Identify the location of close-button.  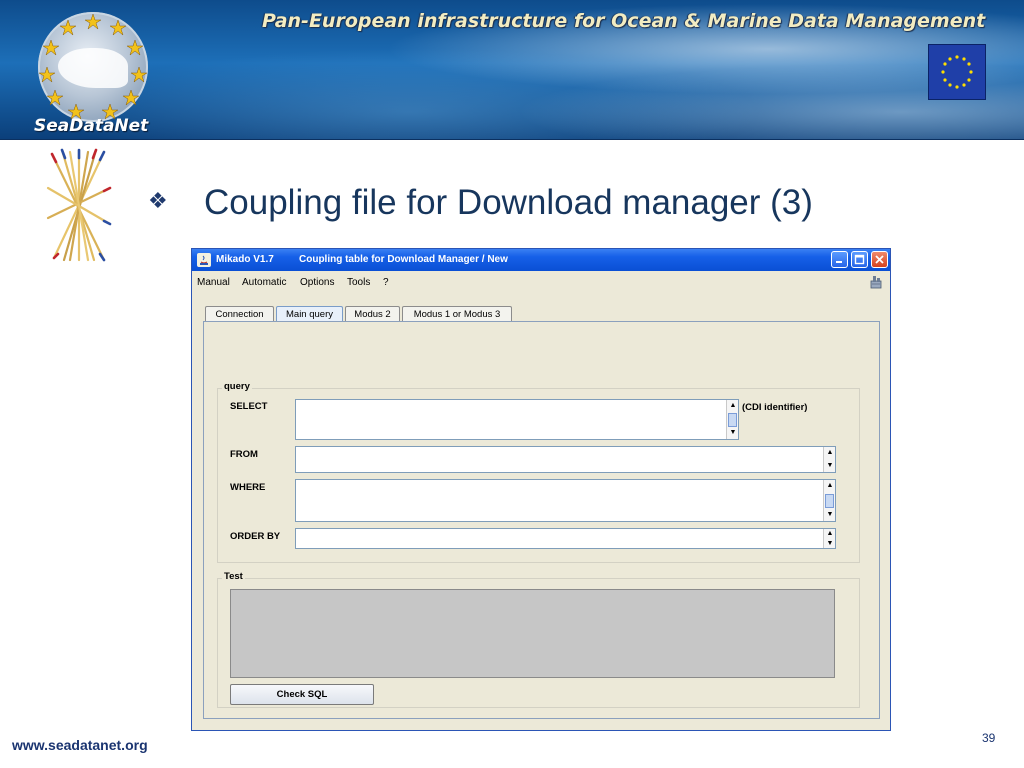
(879, 259).